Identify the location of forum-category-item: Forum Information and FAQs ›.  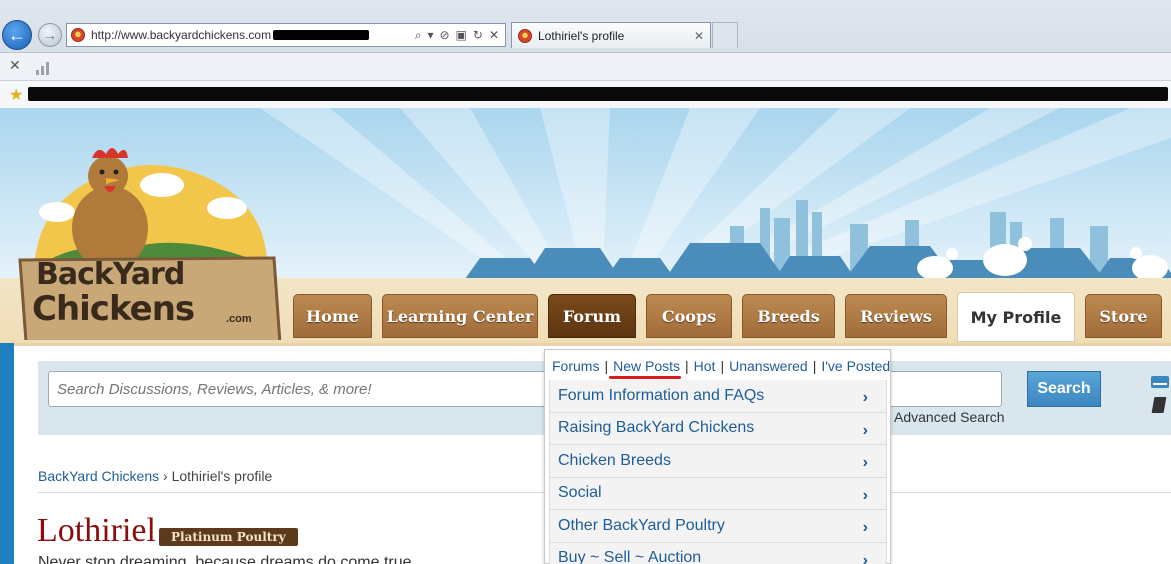
(718, 396).